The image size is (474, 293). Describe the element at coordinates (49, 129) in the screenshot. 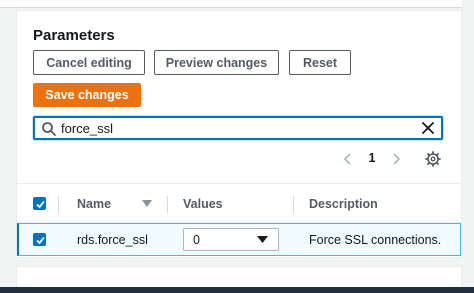

I see `search-icon` at that location.